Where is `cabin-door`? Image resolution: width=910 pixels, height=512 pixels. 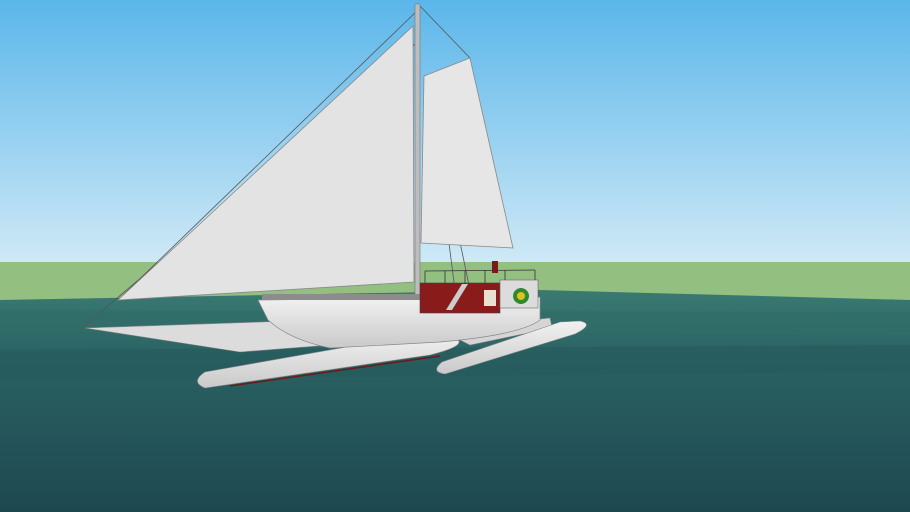
cabin-door is located at coordinates (490, 298).